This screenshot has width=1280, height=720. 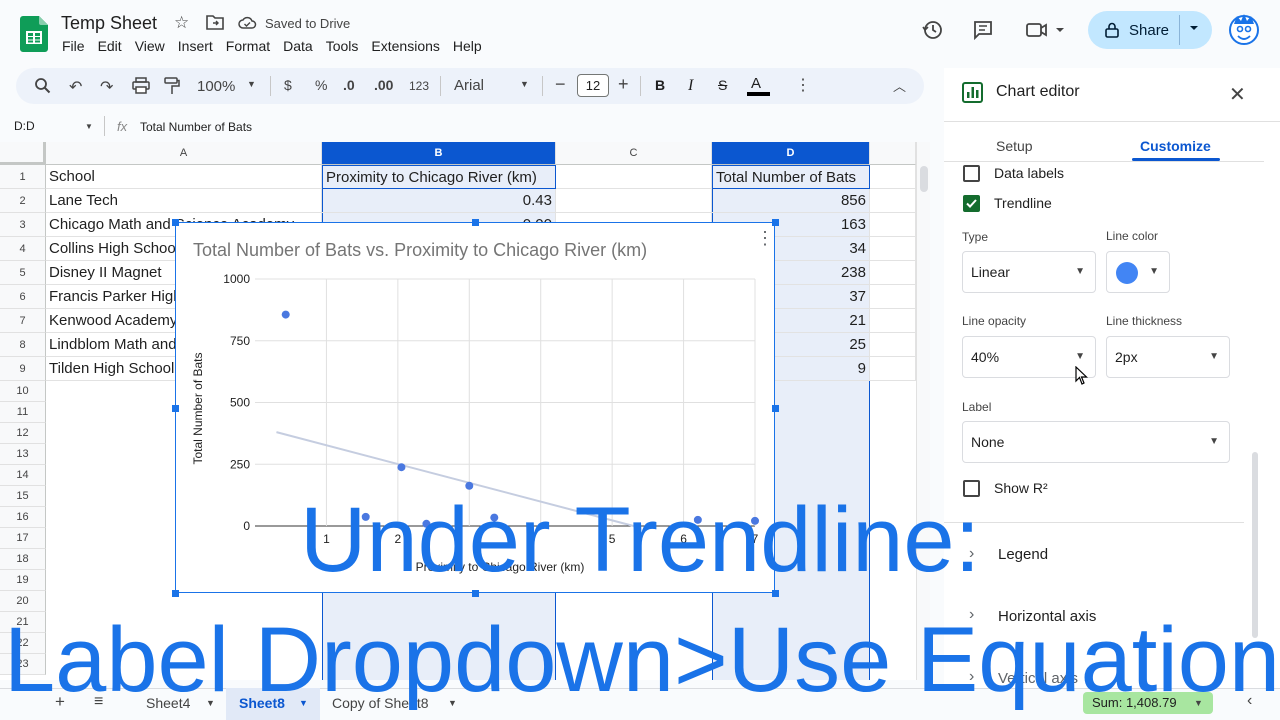 What do you see at coordinates (791, 177) in the screenshot?
I see `cell-d: Total Number of Bats` at bounding box center [791, 177].